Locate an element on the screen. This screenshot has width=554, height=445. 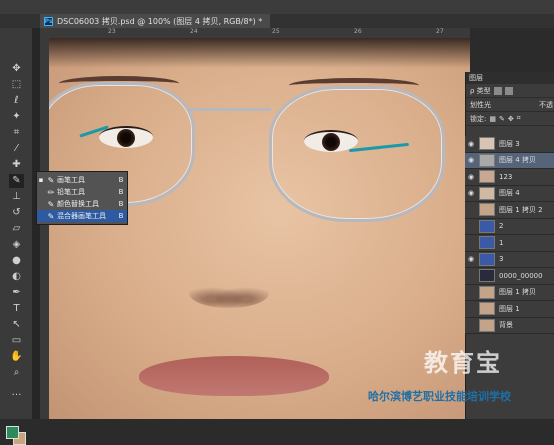
layer-row: 图层 1 拷贝 2 is located at coordinates (509, 210).